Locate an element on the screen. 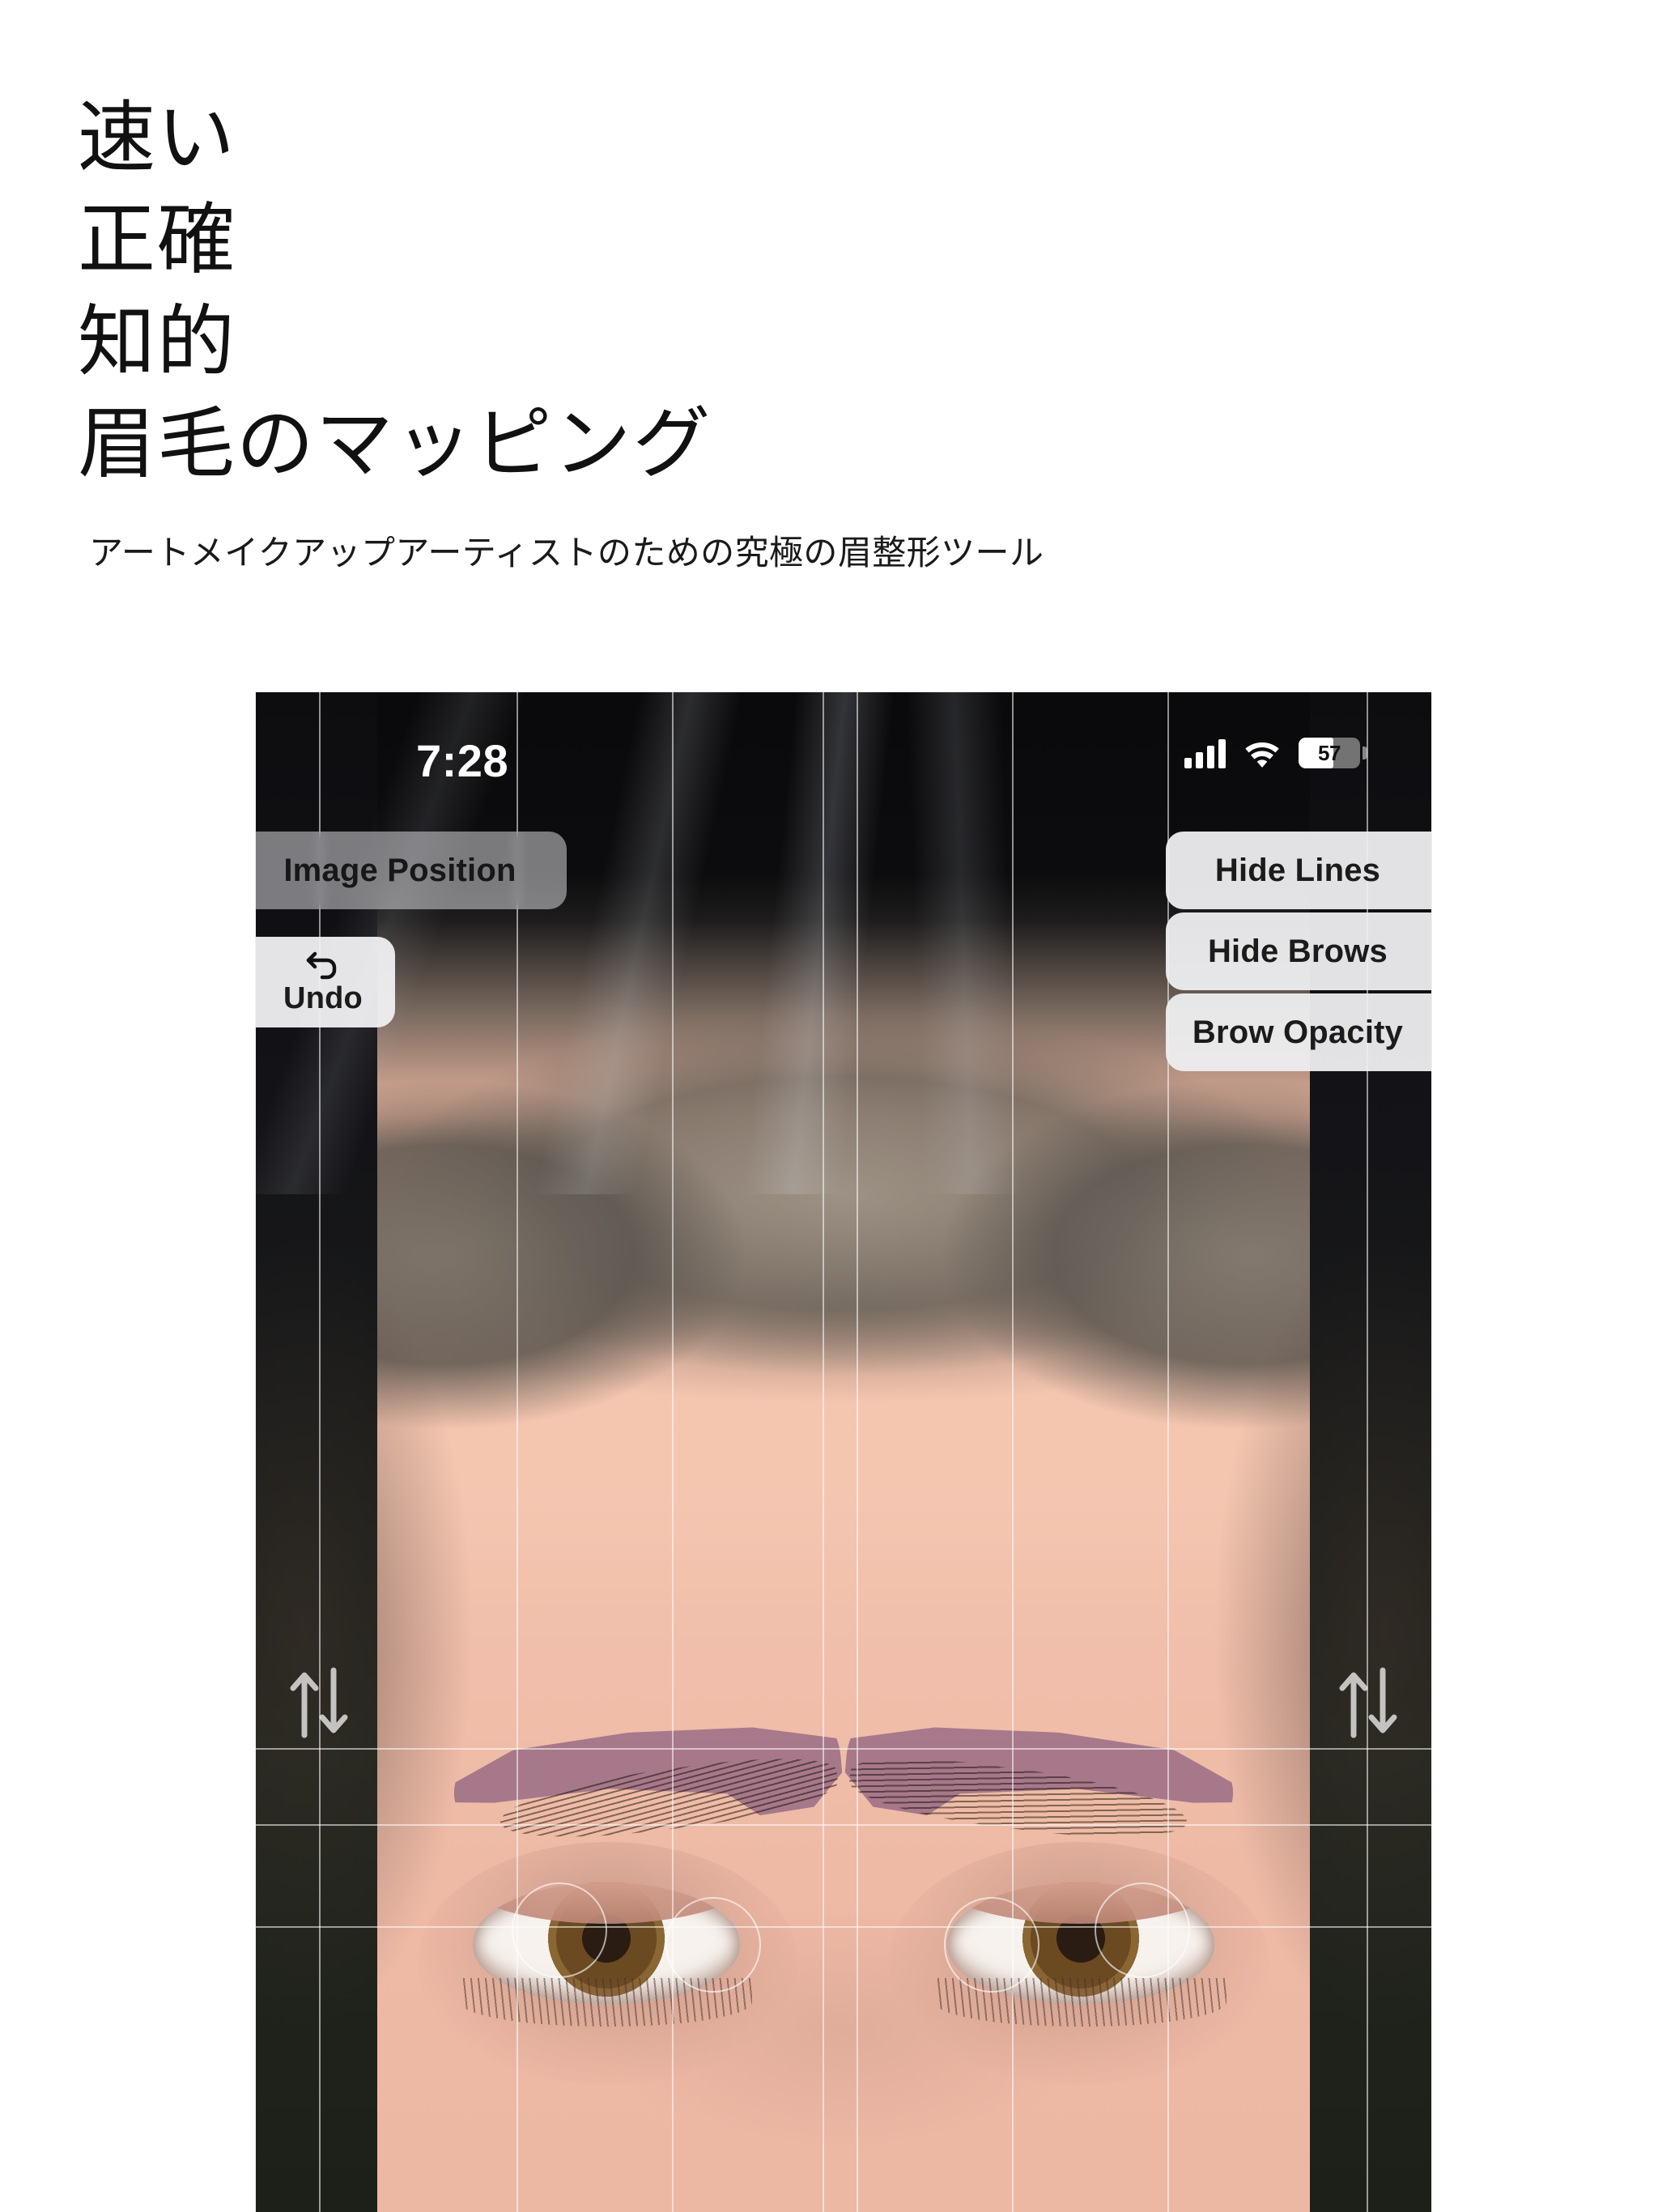 The height and width of the screenshot is (2212, 1658). hide-brows-button: Hide Brows is located at coordinates (1298, 951).